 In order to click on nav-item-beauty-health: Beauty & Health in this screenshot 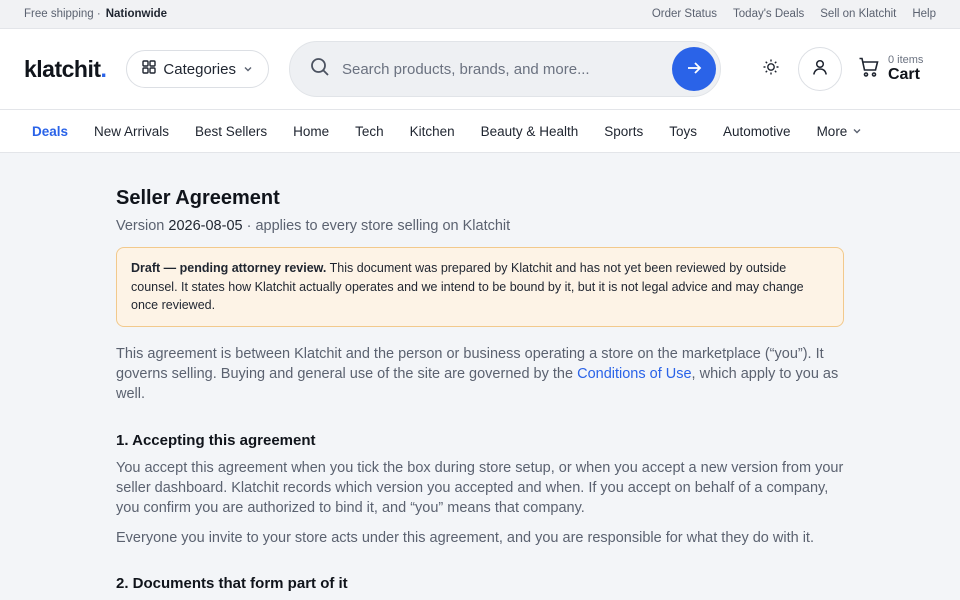, I will do `click(530, 131)`.